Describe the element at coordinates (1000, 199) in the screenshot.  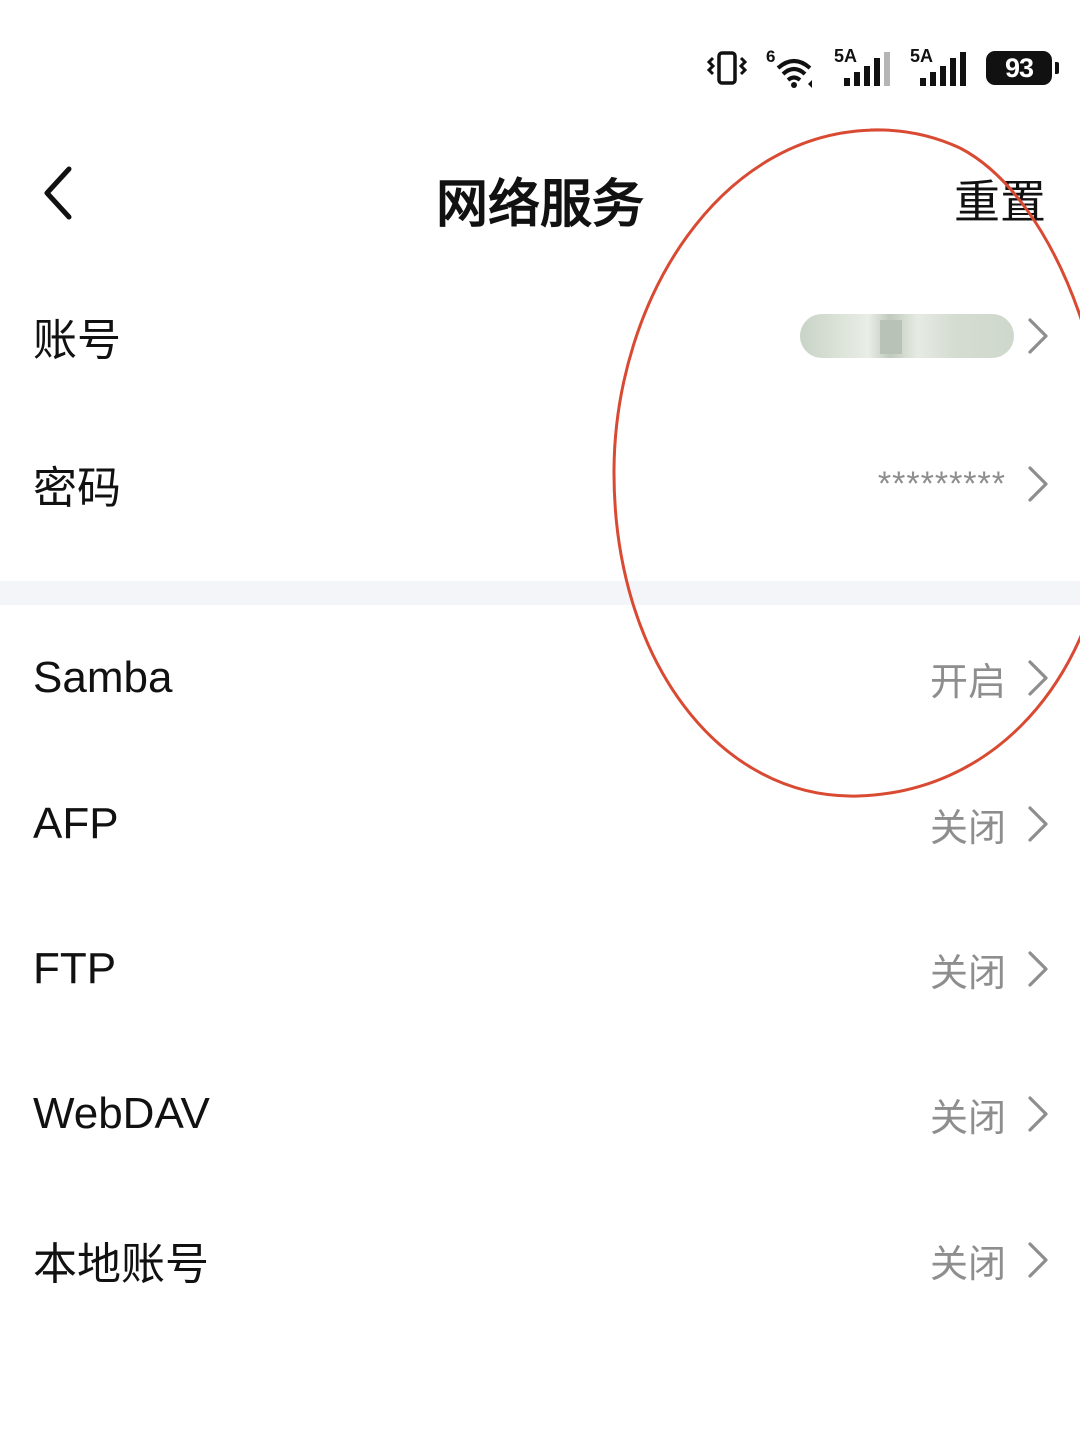
I see `reset-button: 重置` at that location.